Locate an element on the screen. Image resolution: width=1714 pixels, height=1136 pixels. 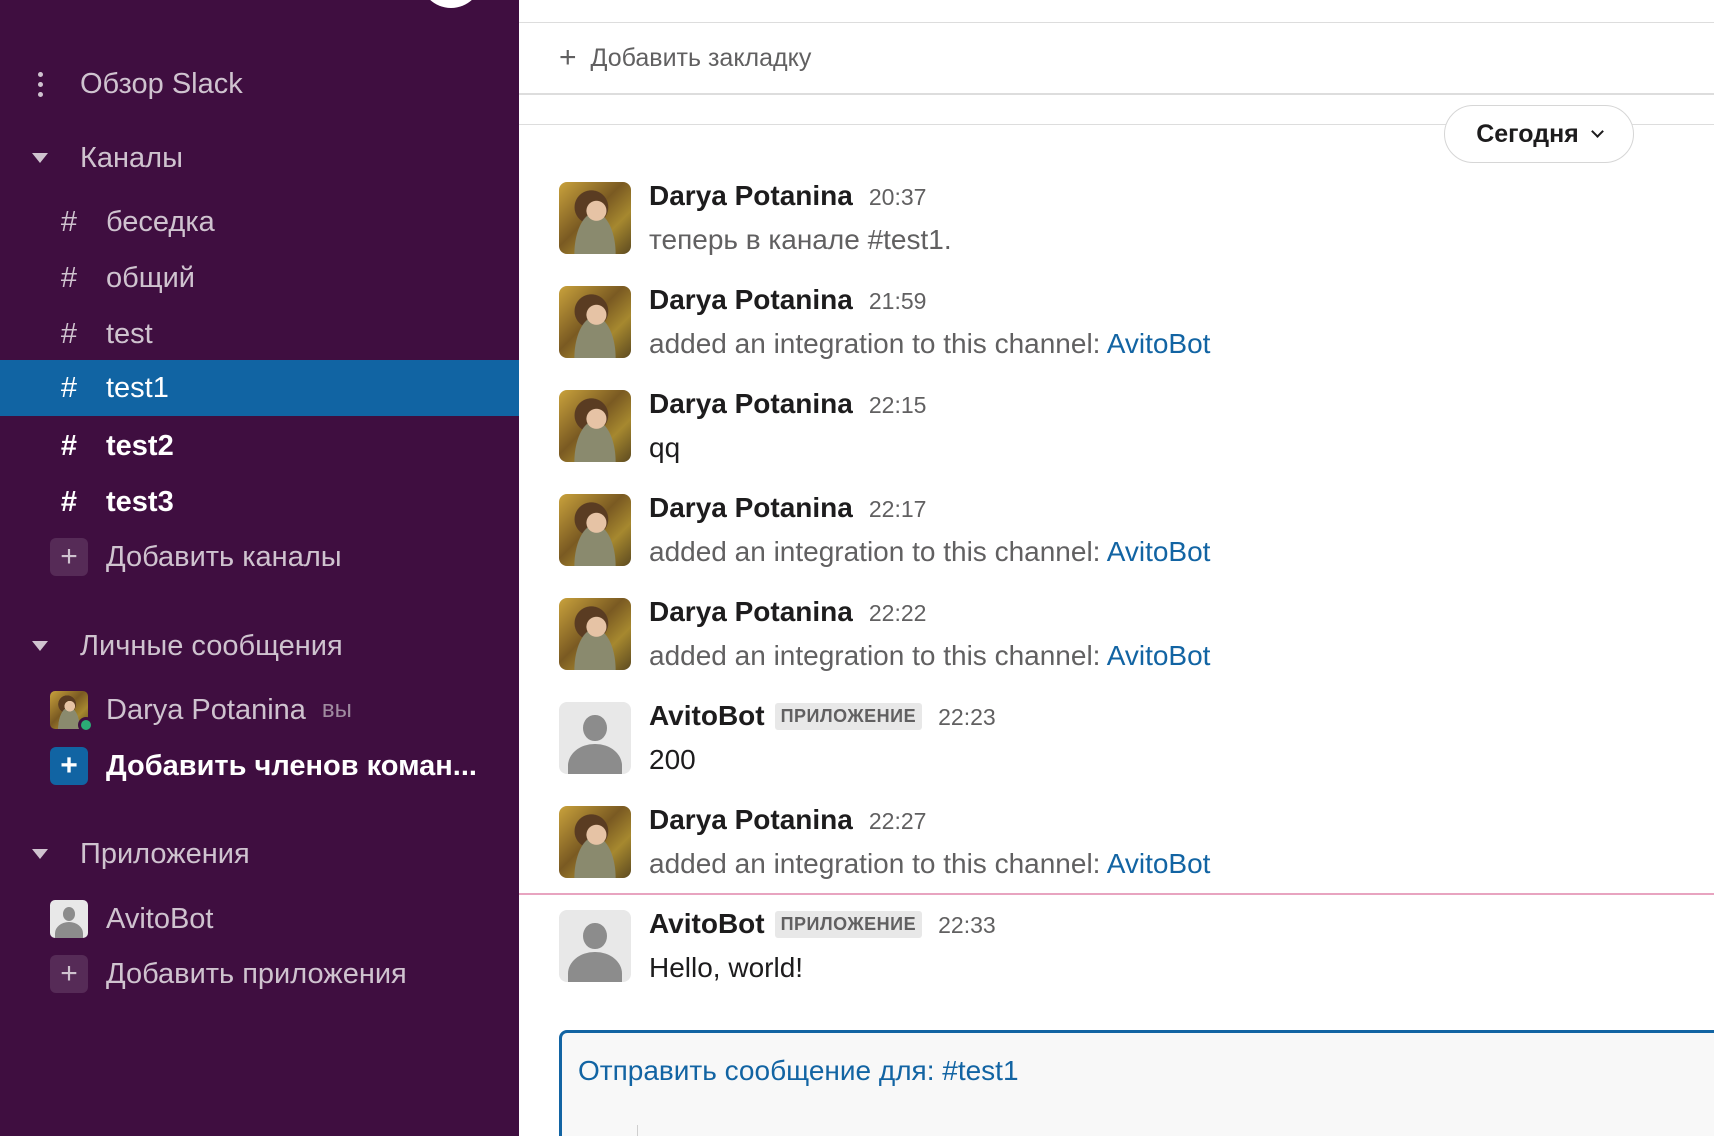
add-bookmark-label: Добавить закладку is located at coordinates (701, 57).